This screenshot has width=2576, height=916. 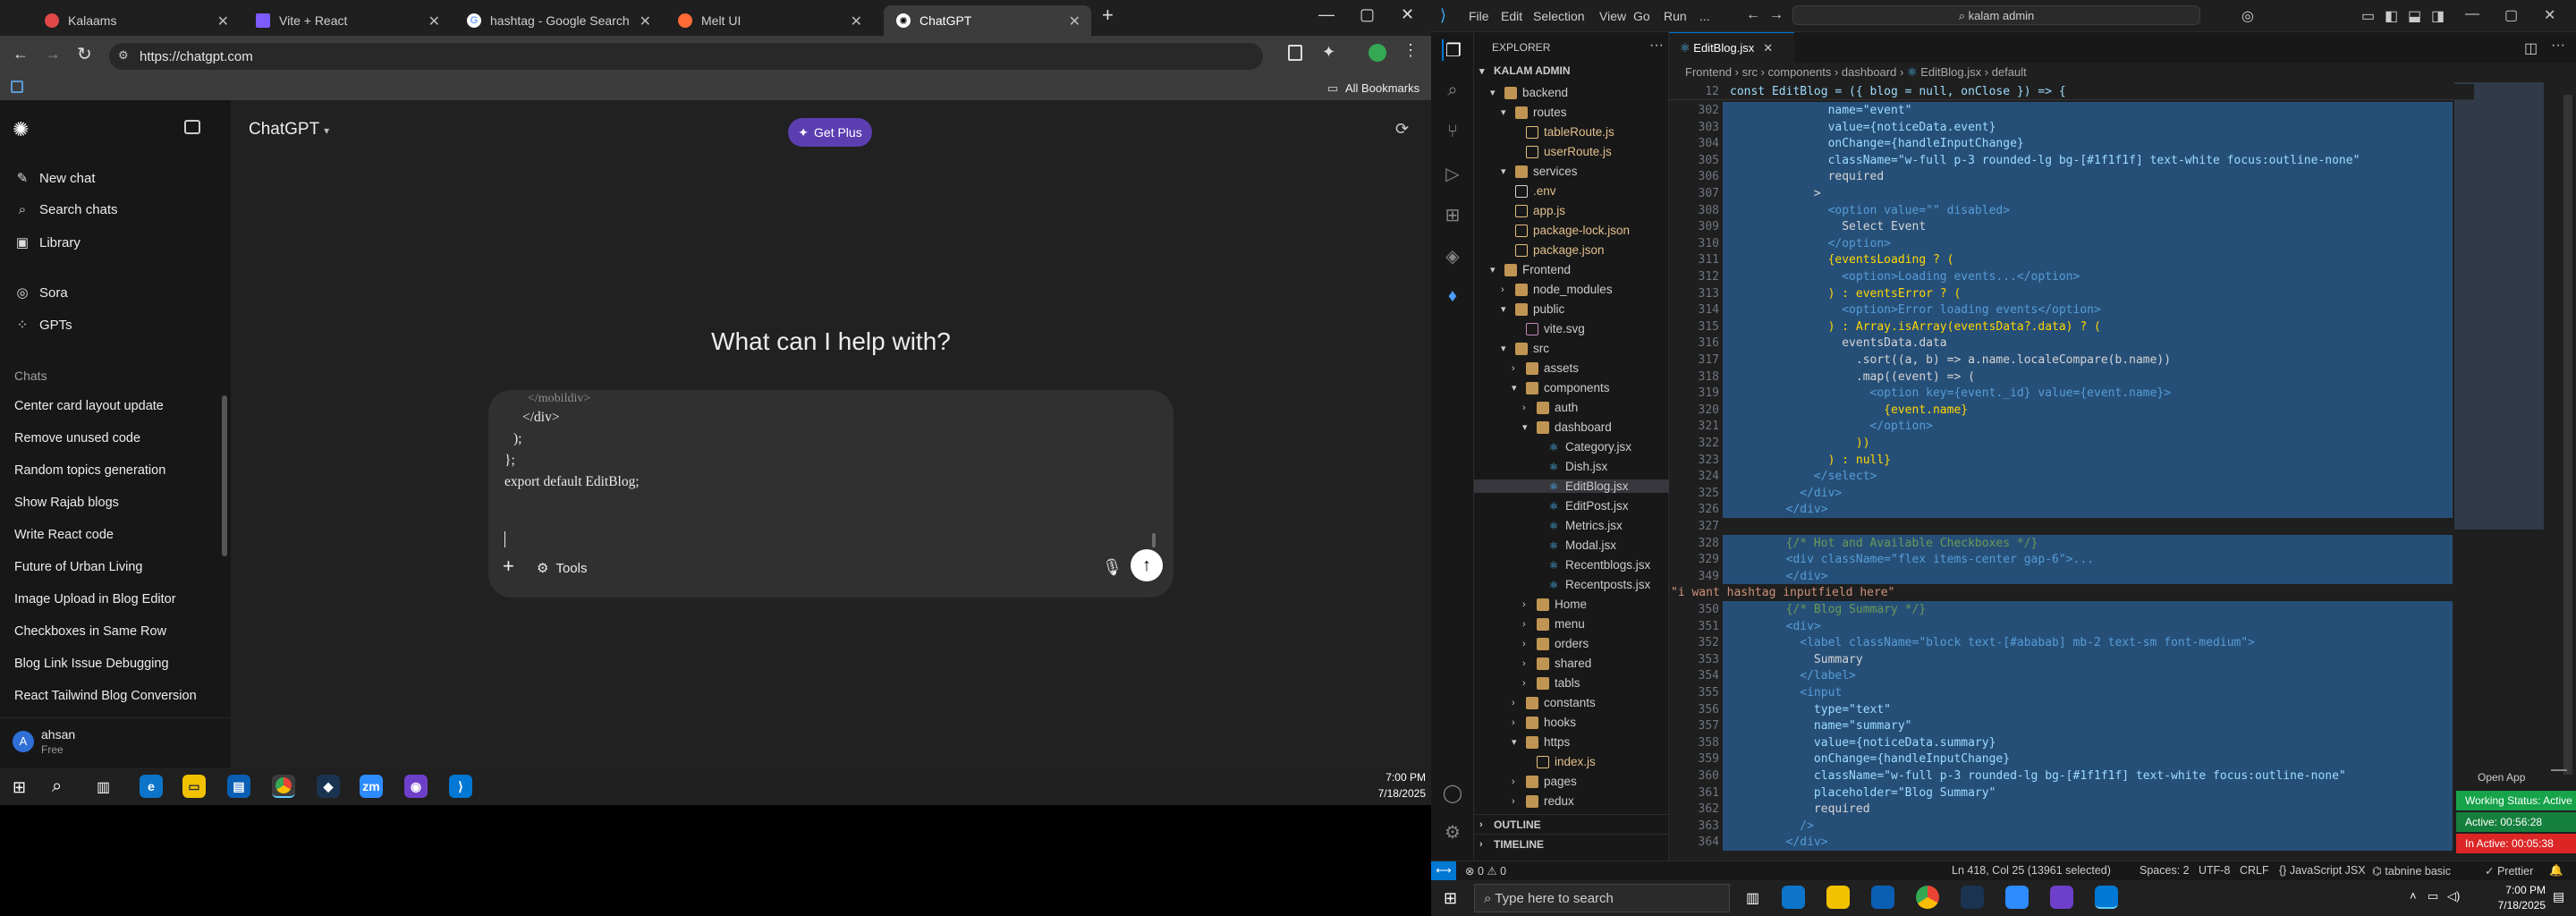 I want to click on manage-gear-icon: ⚙, so click(x=1452, y=832).